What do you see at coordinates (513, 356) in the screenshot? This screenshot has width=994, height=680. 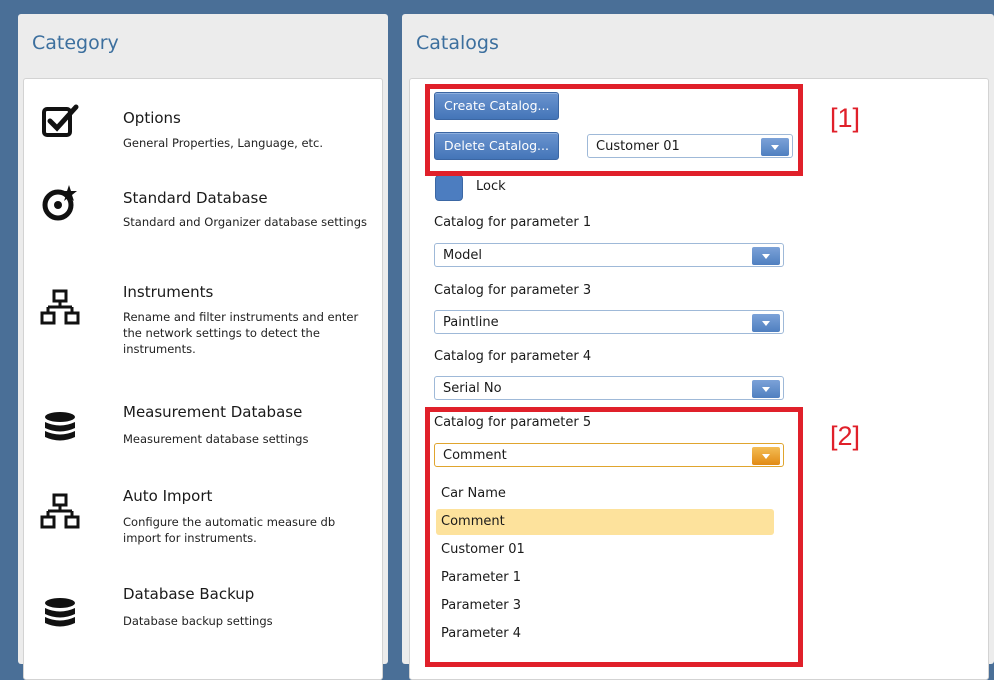 I see `param-4-label: Catalog for parameter 4` at bounding box center [513, 356].